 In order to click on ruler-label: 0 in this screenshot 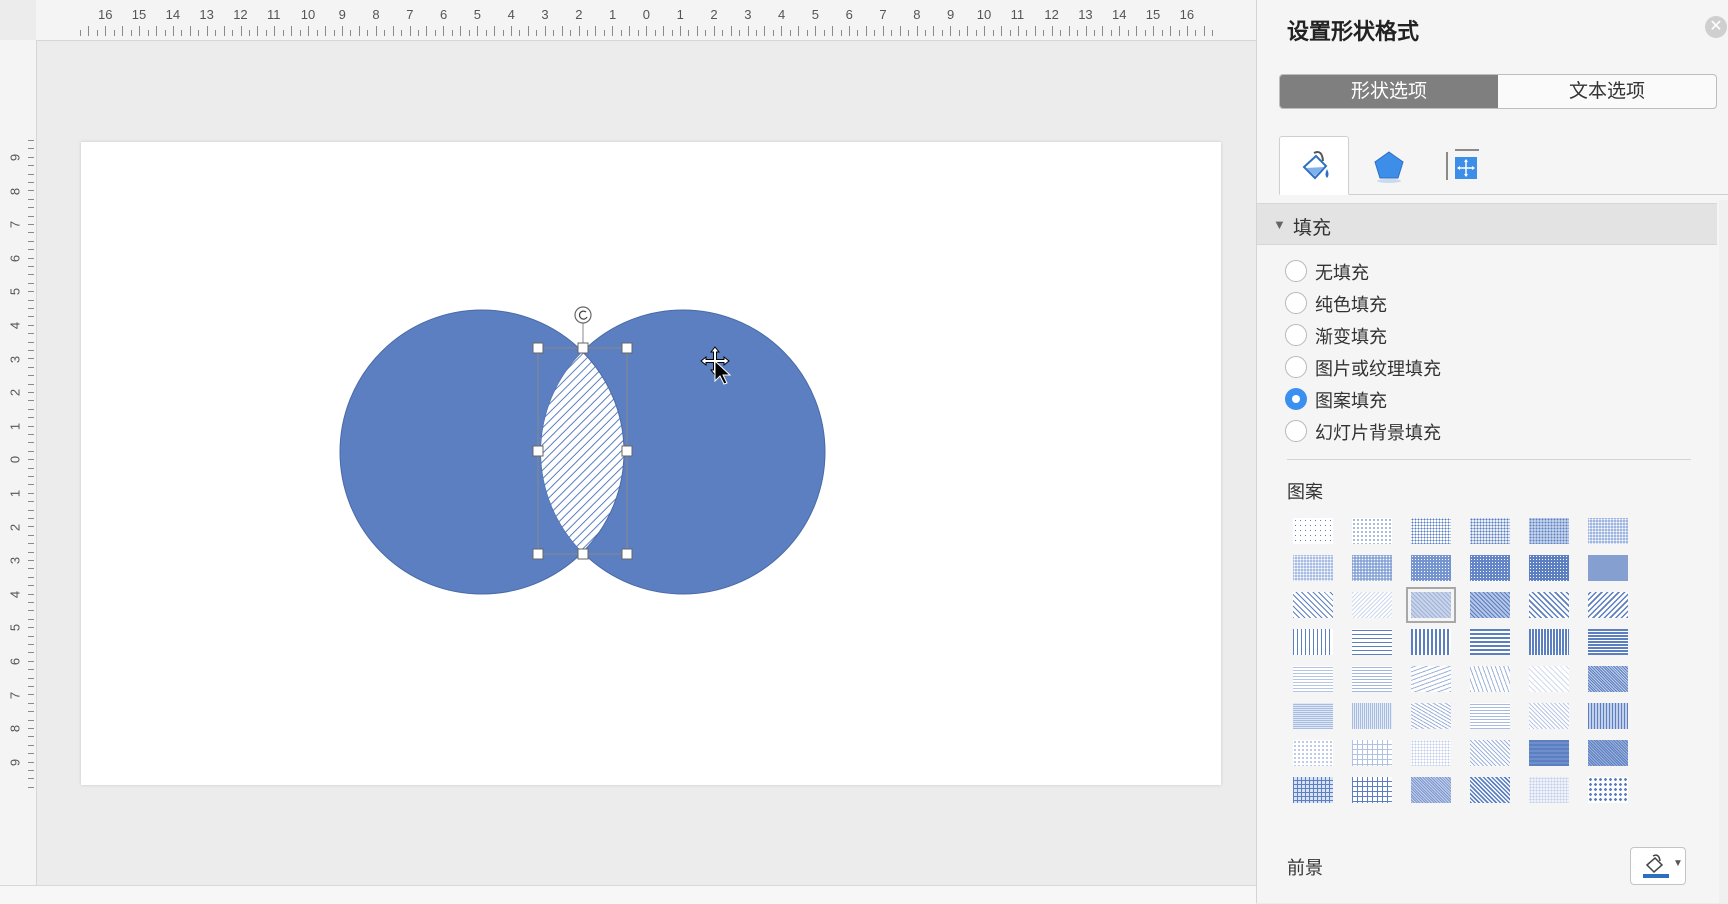, I will do `click(15, 460)`.